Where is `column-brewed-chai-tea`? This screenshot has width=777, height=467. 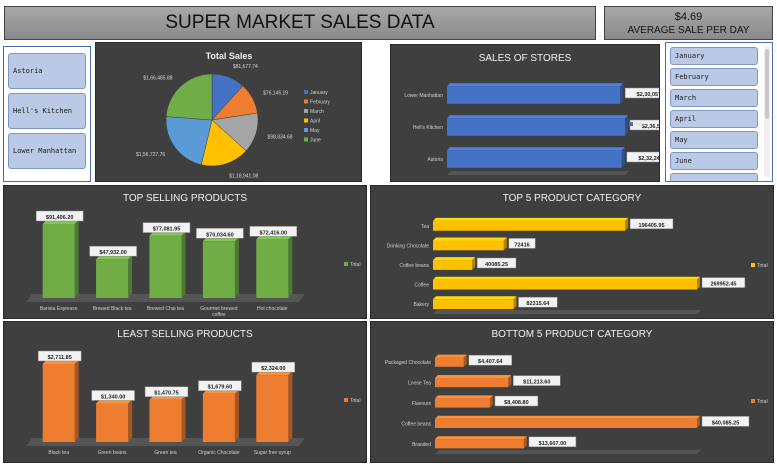
column-brewed-chai-tea is located at coordinates (165, 266).